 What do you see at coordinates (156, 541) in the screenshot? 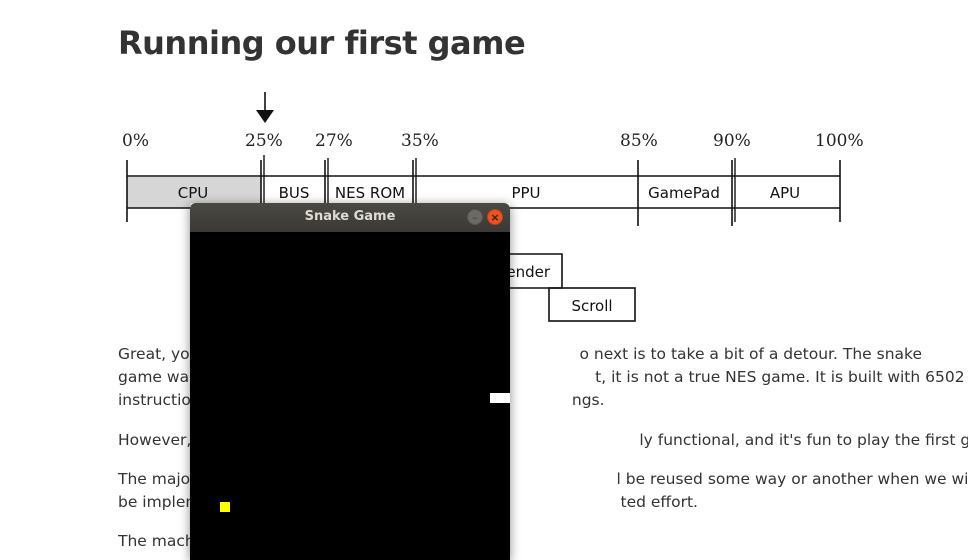
I see `p4-line1-left: The mach` at bounding box center [156, 541].